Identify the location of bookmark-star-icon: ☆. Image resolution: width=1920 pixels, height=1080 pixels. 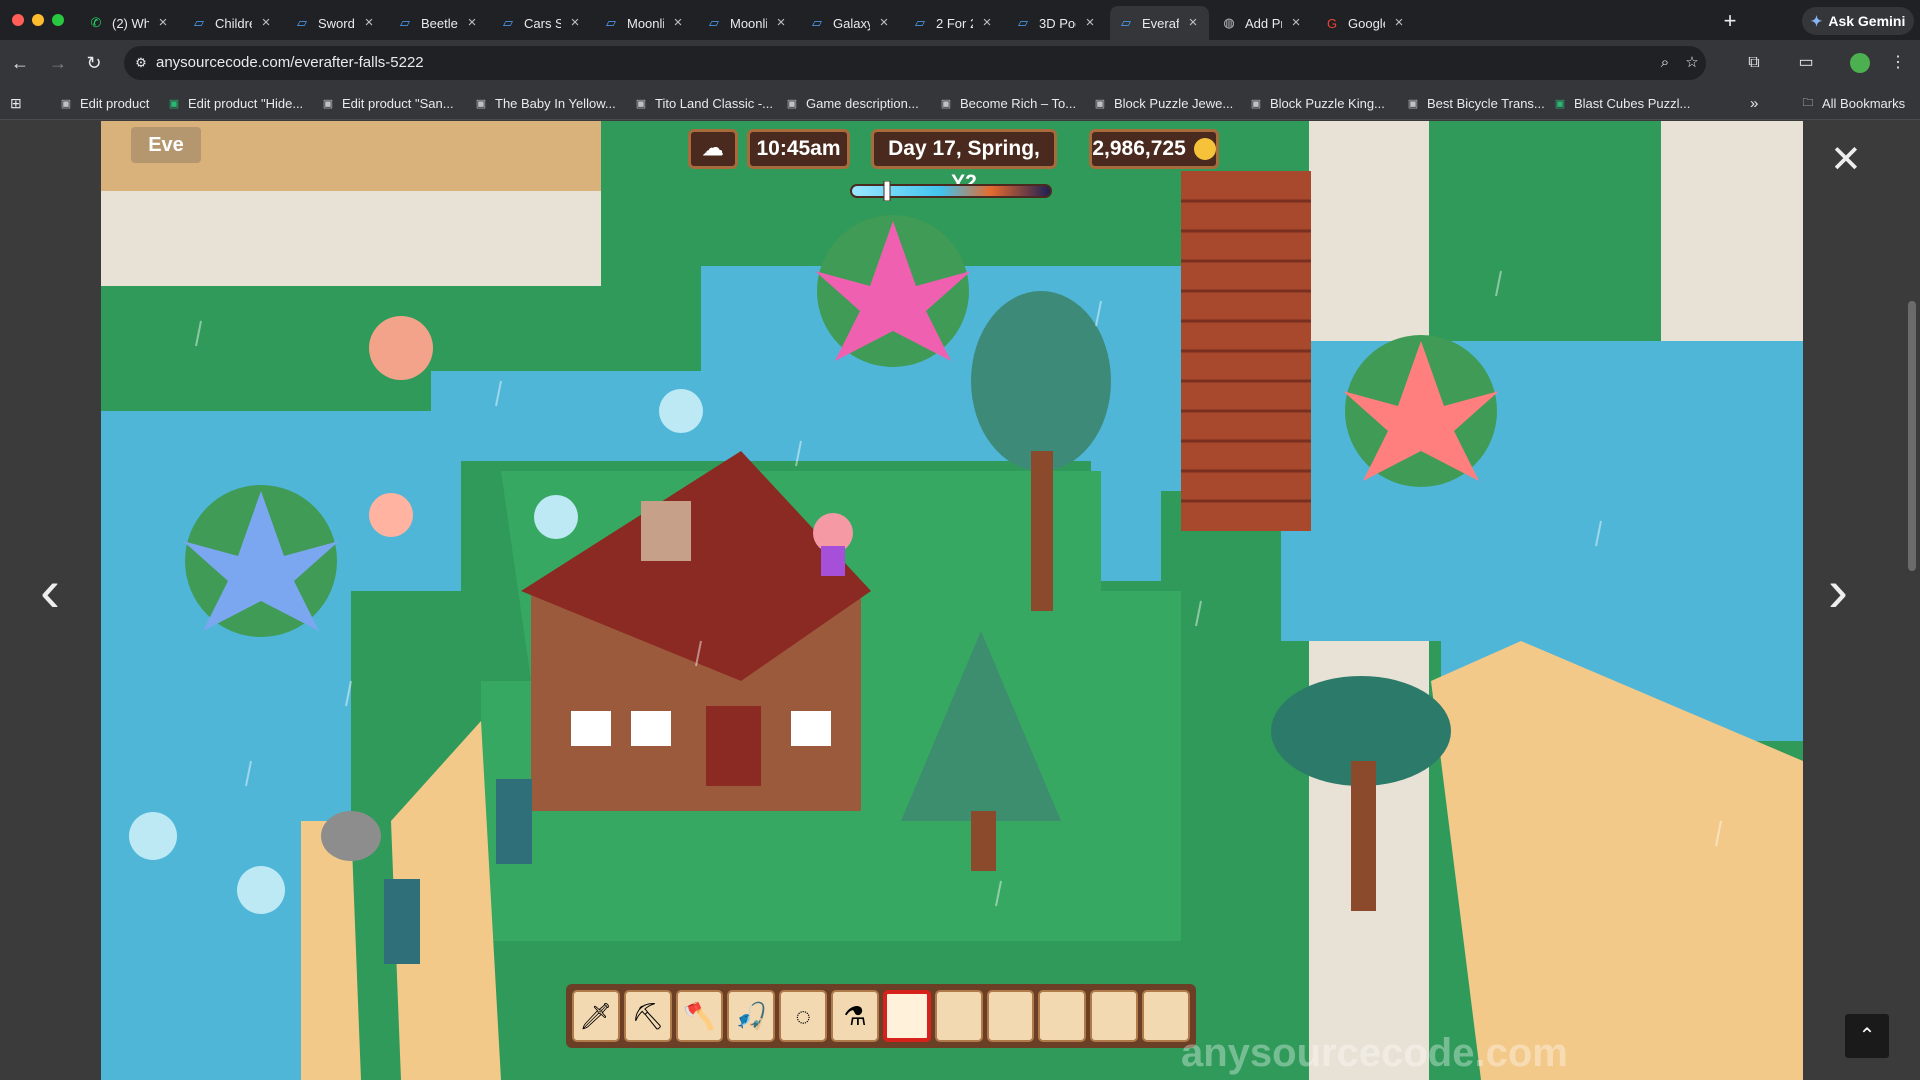
(1692, 63).